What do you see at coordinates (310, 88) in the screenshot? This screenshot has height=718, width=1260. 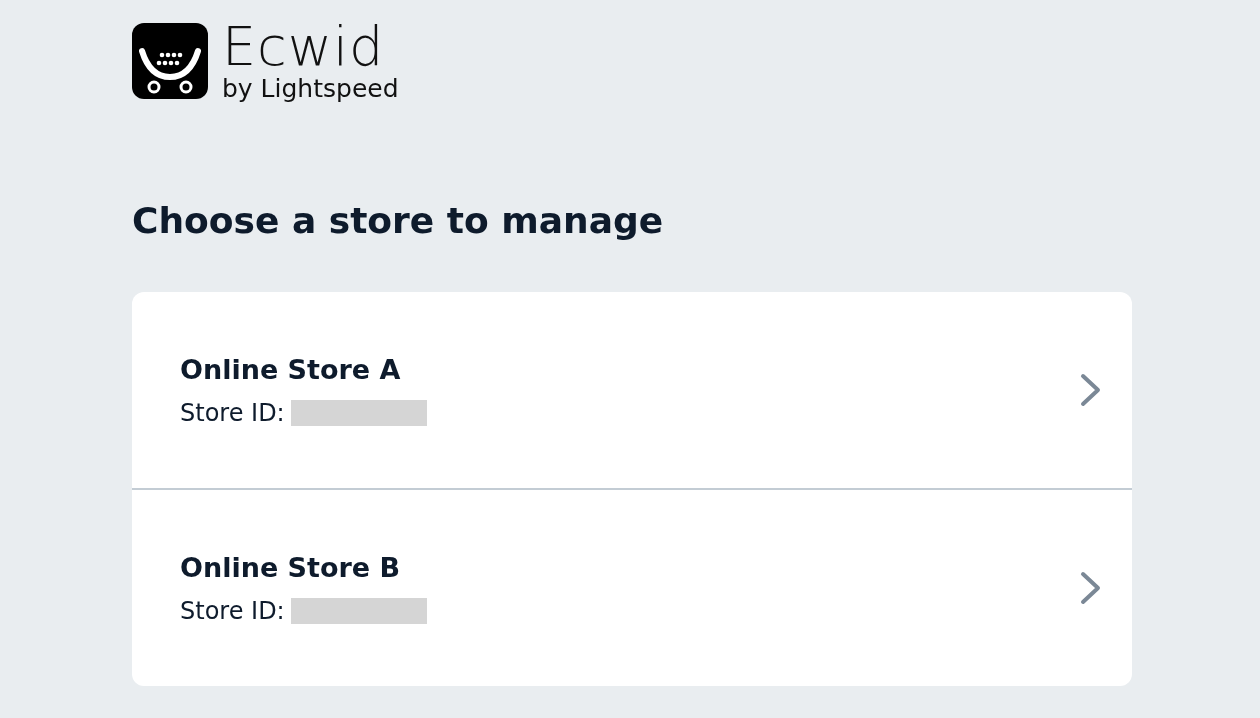 I see `logo-tagline: by Lightspeed` at bounding box center [310, 88].